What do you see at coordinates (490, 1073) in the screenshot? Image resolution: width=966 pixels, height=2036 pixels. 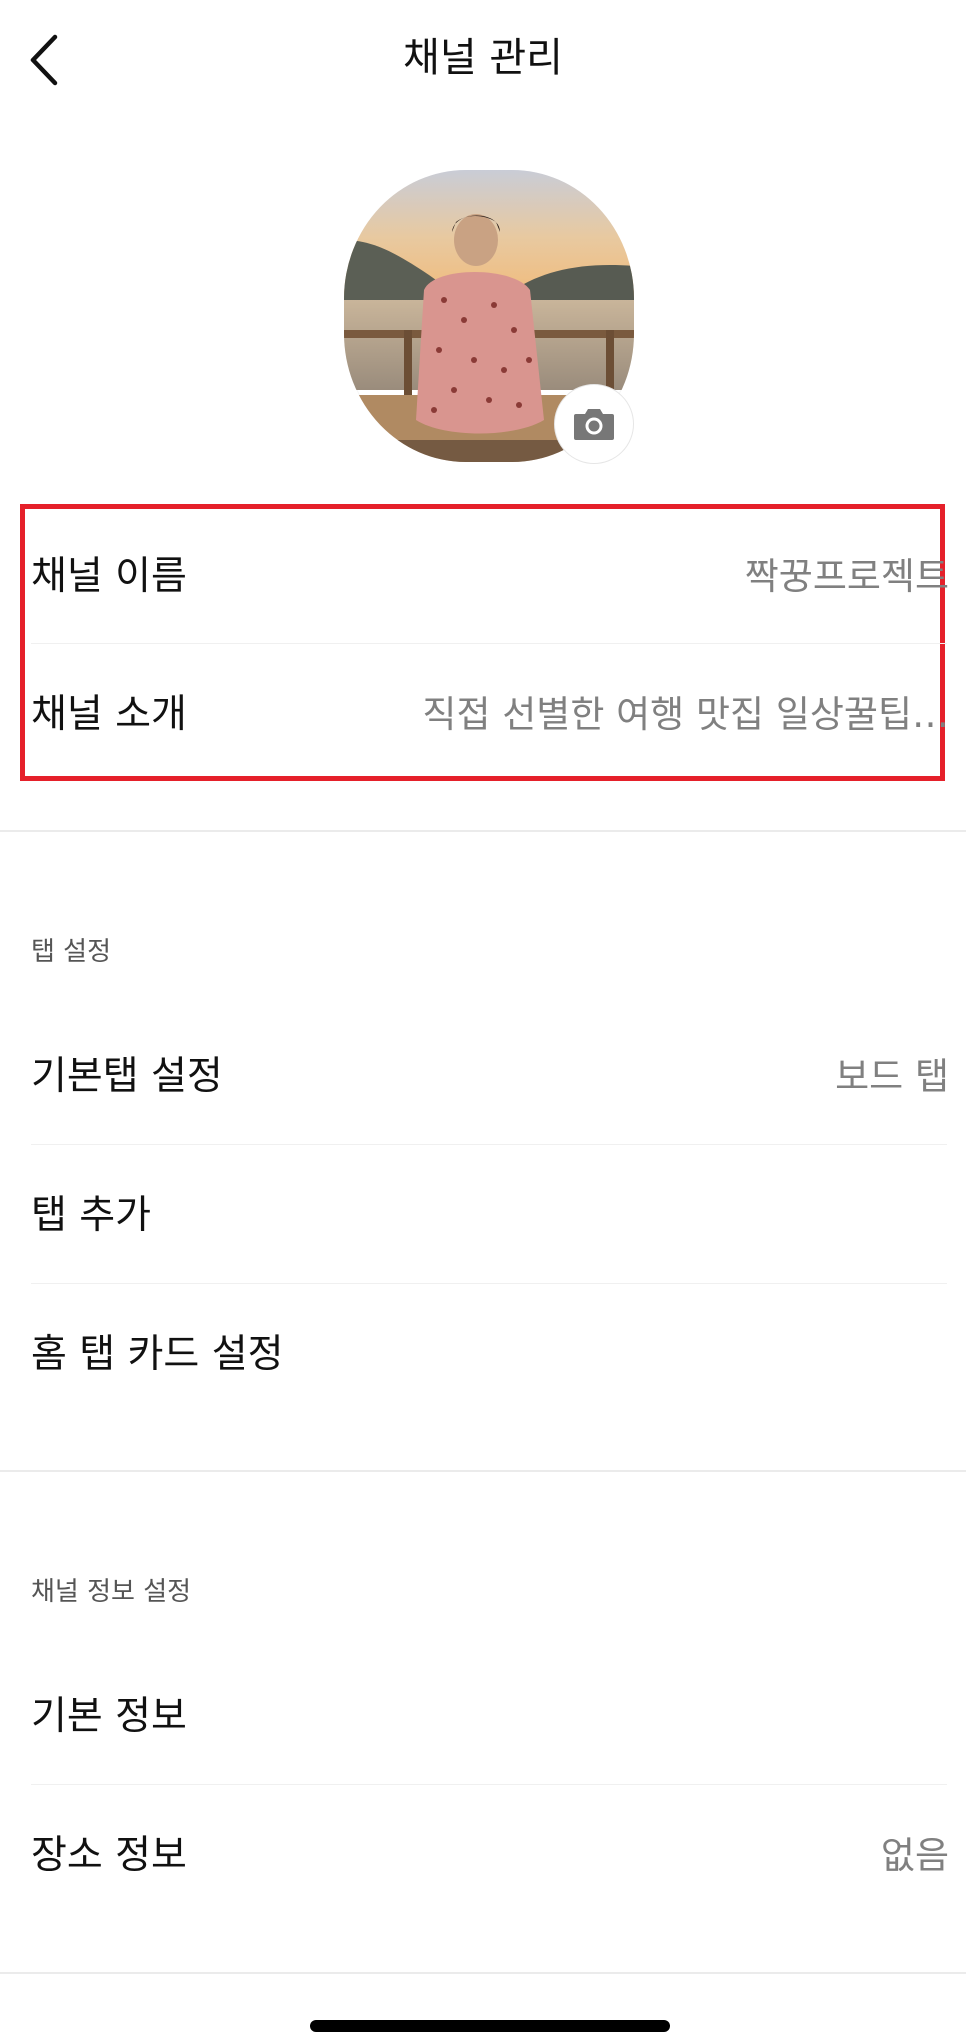 I see `default-tab-row: 기본탭 설정 보드 탭` at bounding box center [490, 1073].